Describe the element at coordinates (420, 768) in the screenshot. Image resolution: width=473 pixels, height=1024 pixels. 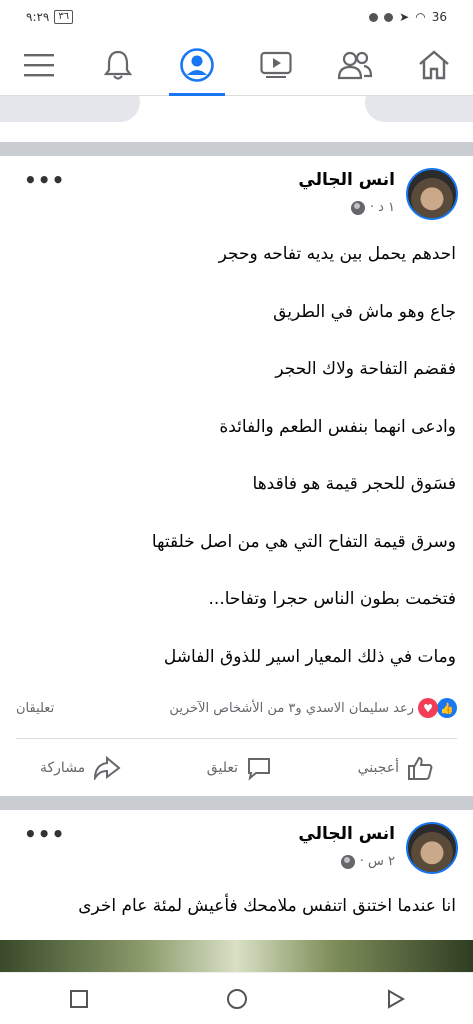
I see `thumbs-up-icon` at that location.